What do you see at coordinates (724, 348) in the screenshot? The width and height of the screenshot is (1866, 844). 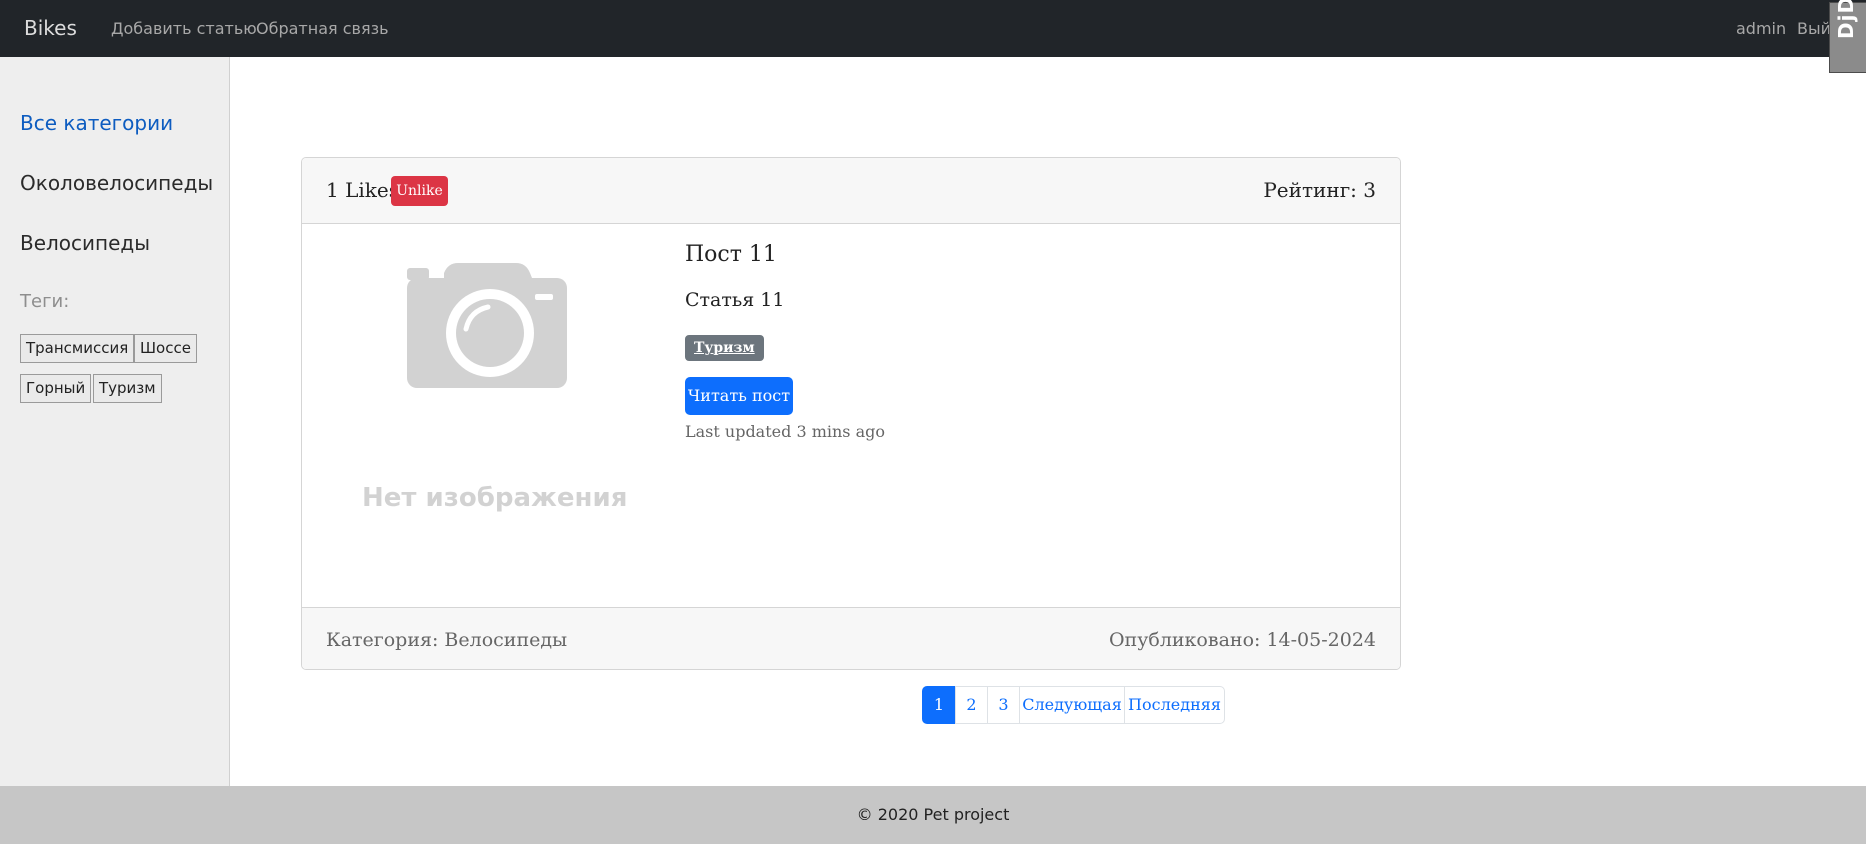 I see `post-tag-badge: Туризм` at bounding box center [724, 348].